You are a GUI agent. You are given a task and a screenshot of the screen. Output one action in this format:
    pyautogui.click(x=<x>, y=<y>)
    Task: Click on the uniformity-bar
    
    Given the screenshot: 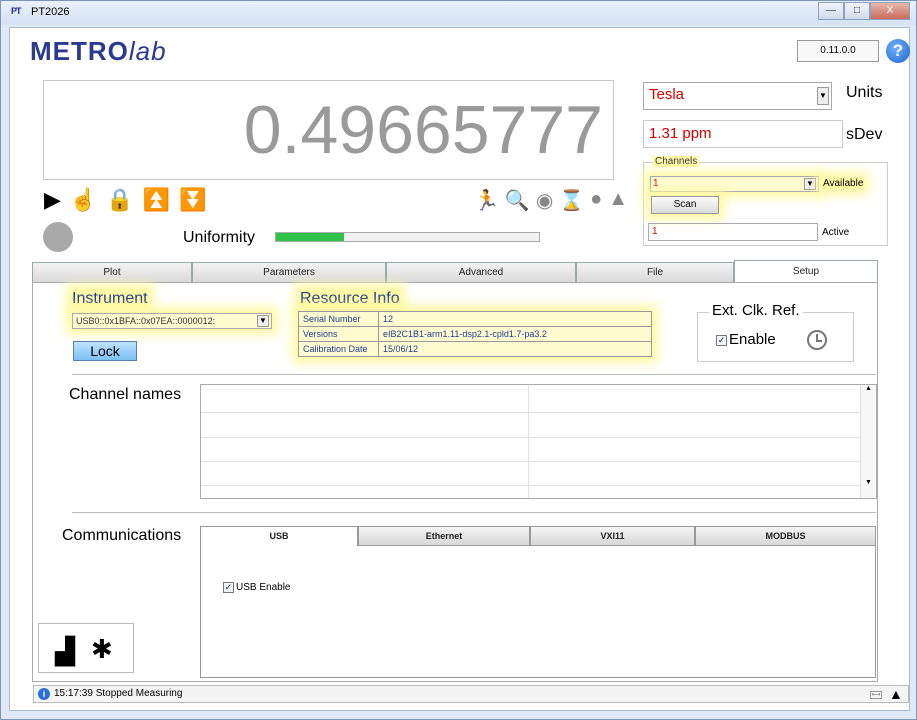 What is the action you would take?
    pyautogui.click(x=407, y=237)
    